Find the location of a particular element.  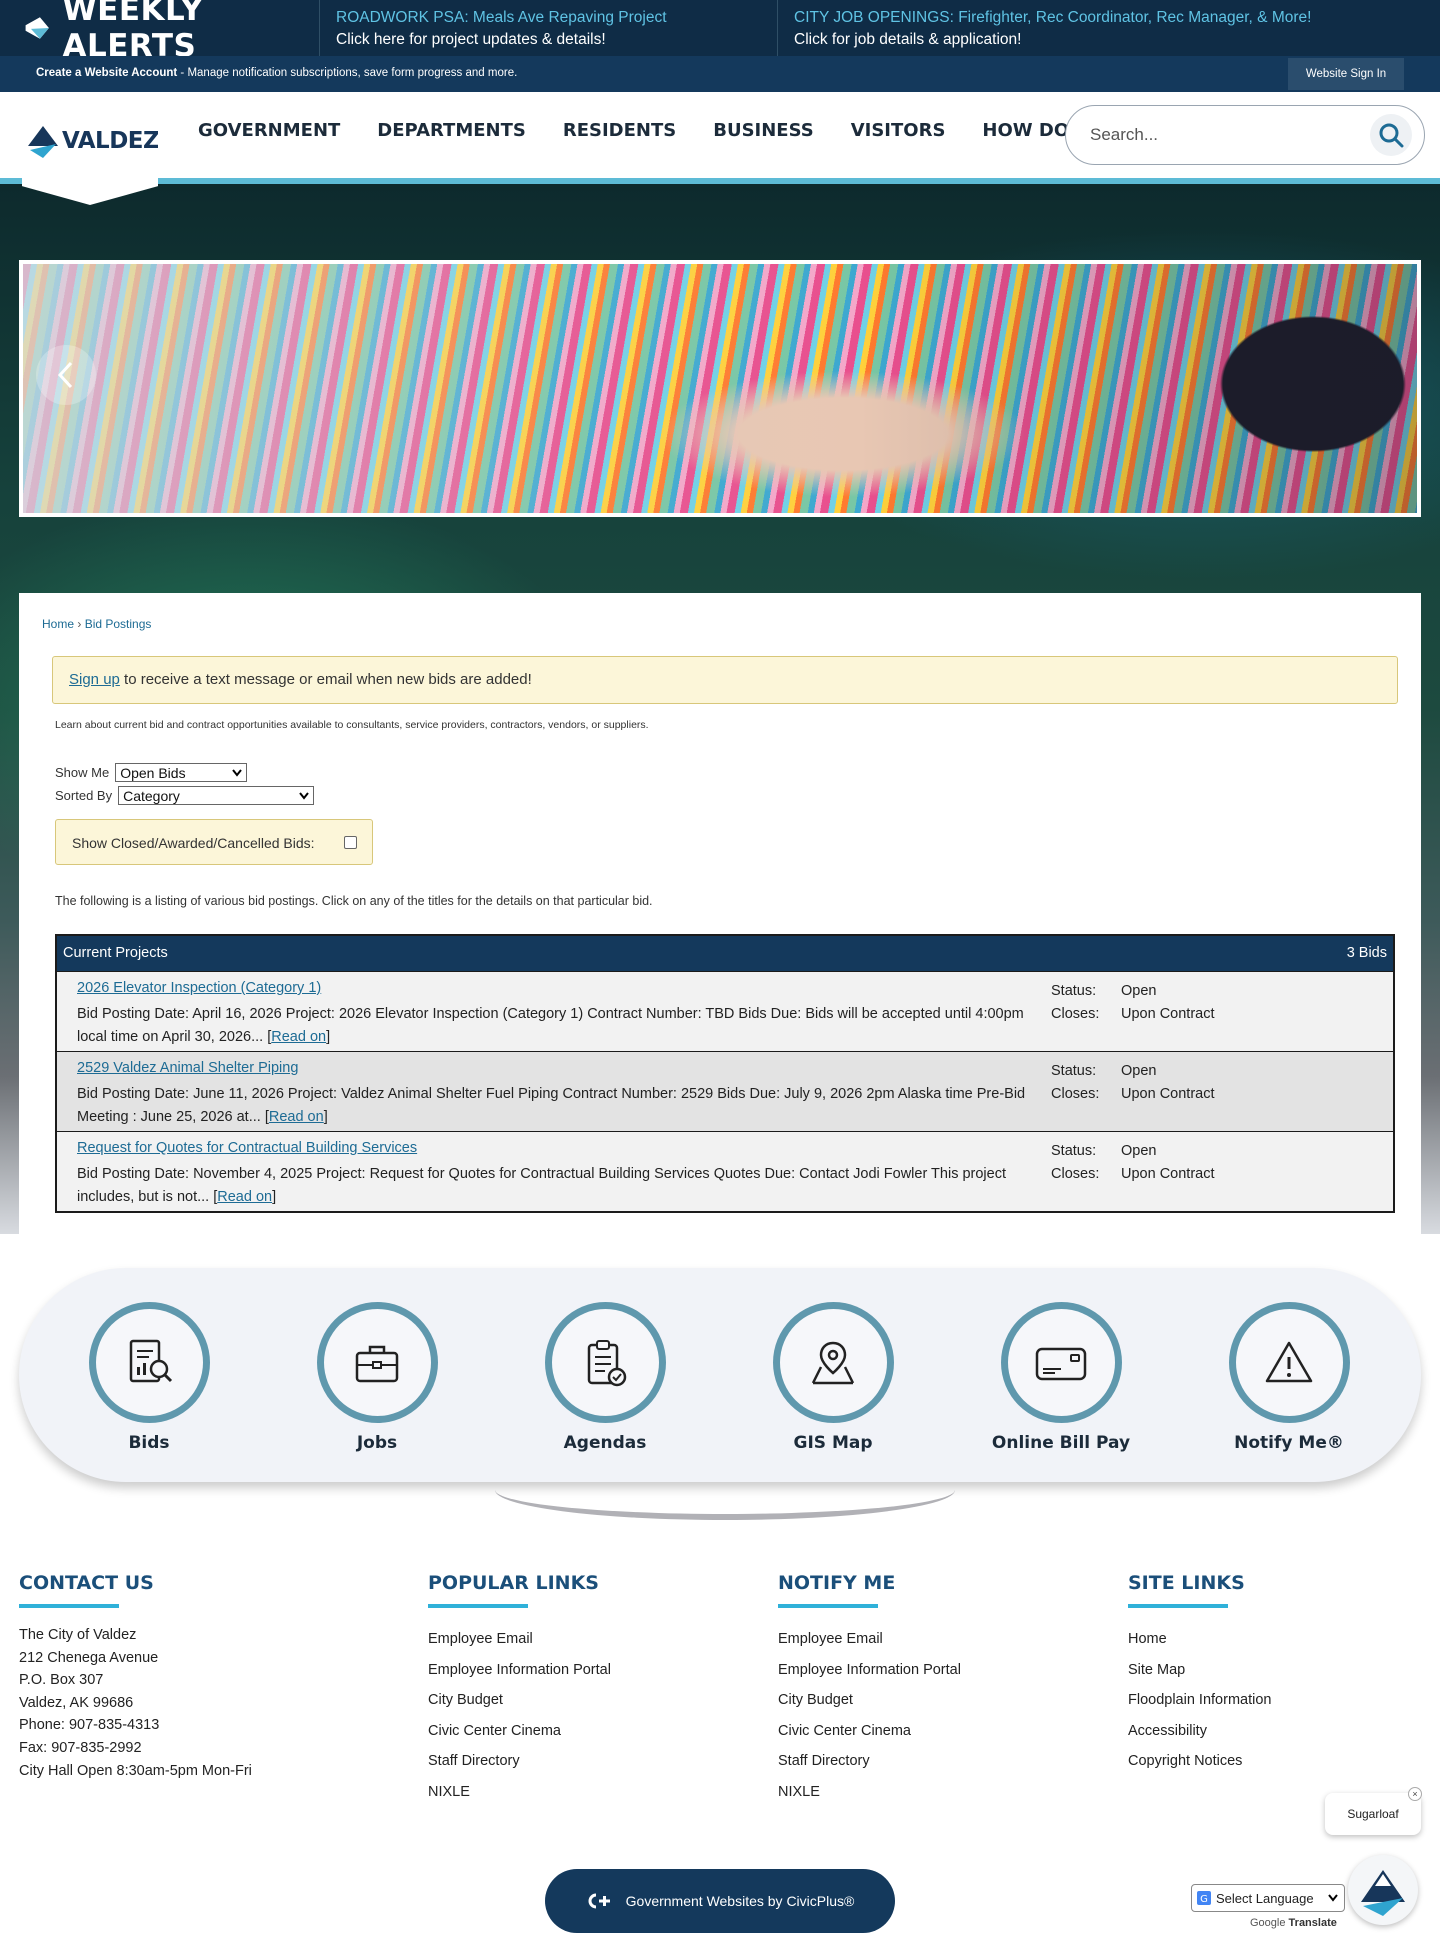

chevron-left-icon is located at coordinates (65, 375).